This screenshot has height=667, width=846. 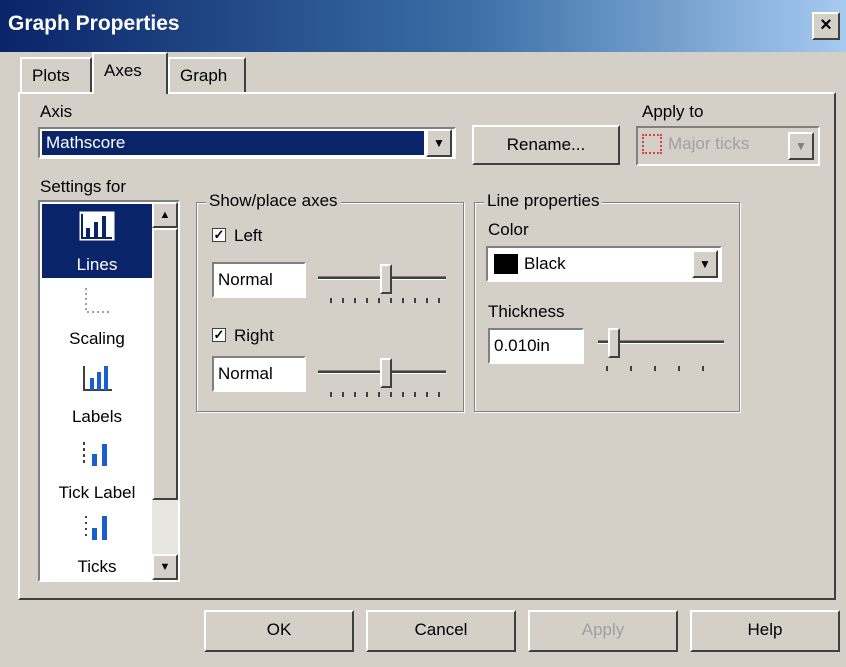 I want to click on list-item-label: Labels, so click(x=97, y=416).